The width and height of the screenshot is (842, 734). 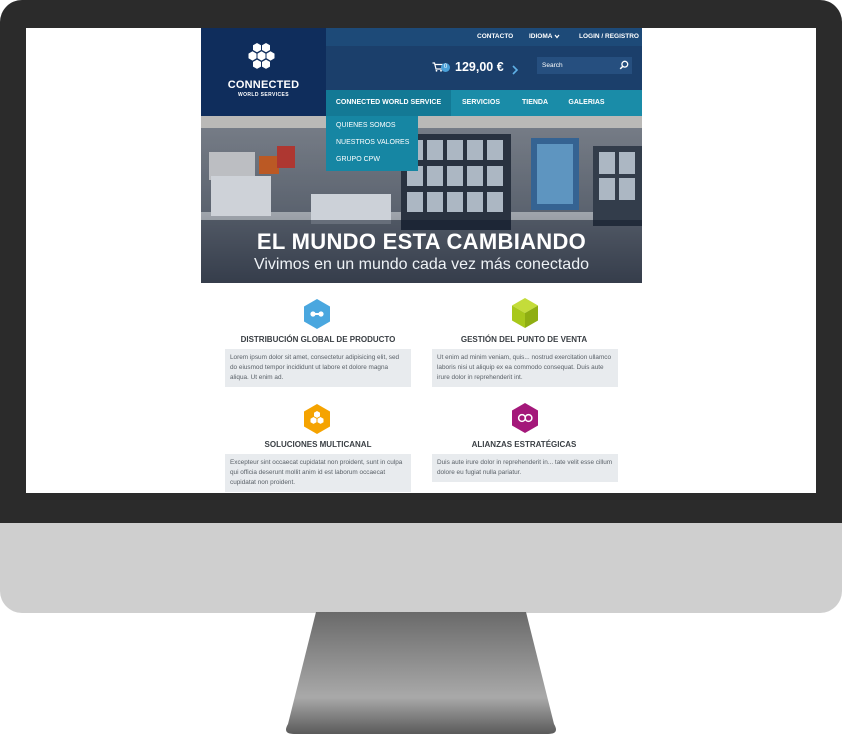 I want to click on distribution-hexagon-icon, so click(x=317, y=314).